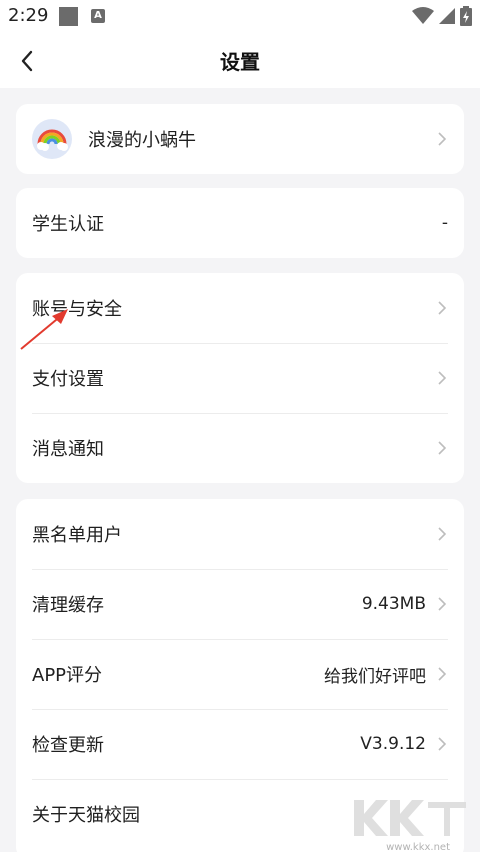 Image resolution: width=480 pixels, height=852 pixels. What do you see at coordinates (444, 223) in the screenshot?
I see `student-verification-value: -` at bounding box center [444, 223].